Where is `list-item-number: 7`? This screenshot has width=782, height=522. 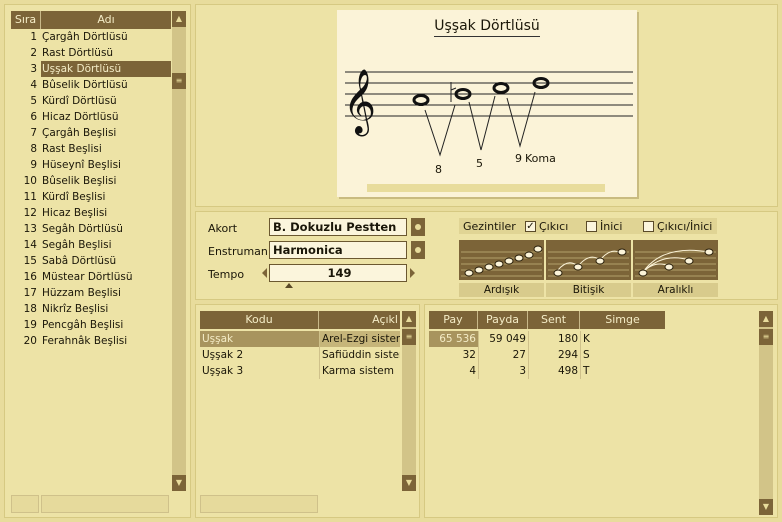 list-item-number: 7 is located at coordinates (33, 133).